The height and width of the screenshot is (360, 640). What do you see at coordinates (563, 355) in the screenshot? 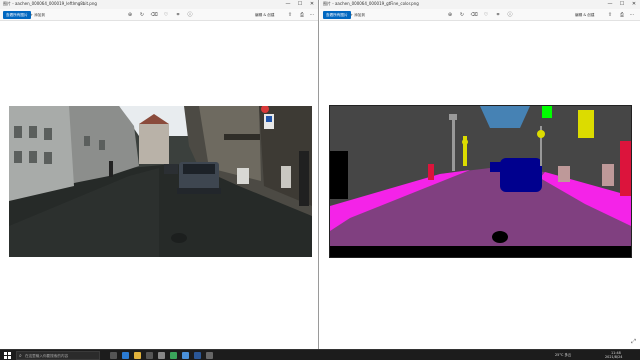
I see `weather-label: 25°C 多云` at bounding box center [563, 355].